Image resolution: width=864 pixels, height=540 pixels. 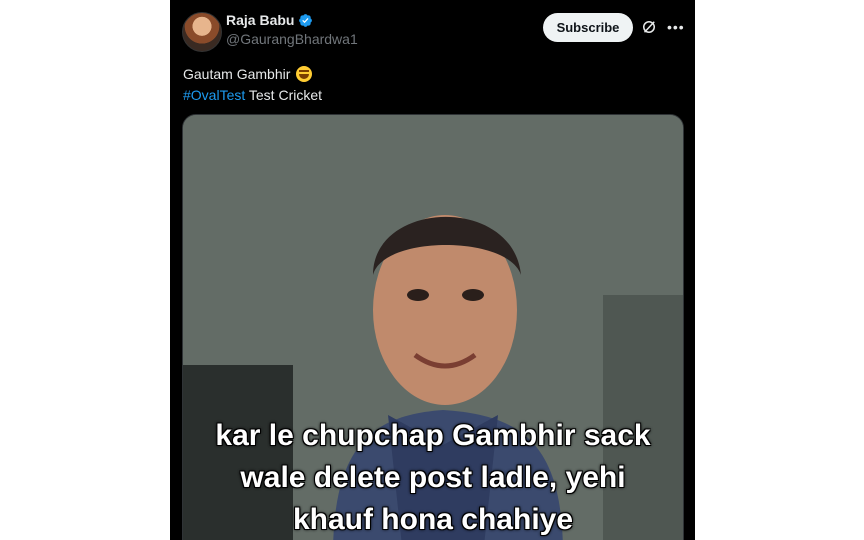 What do you see at coordinates (214, 95) in the screenshot?
I see `hashtag-link: #OvalTest` at bounding box center [214, 95].